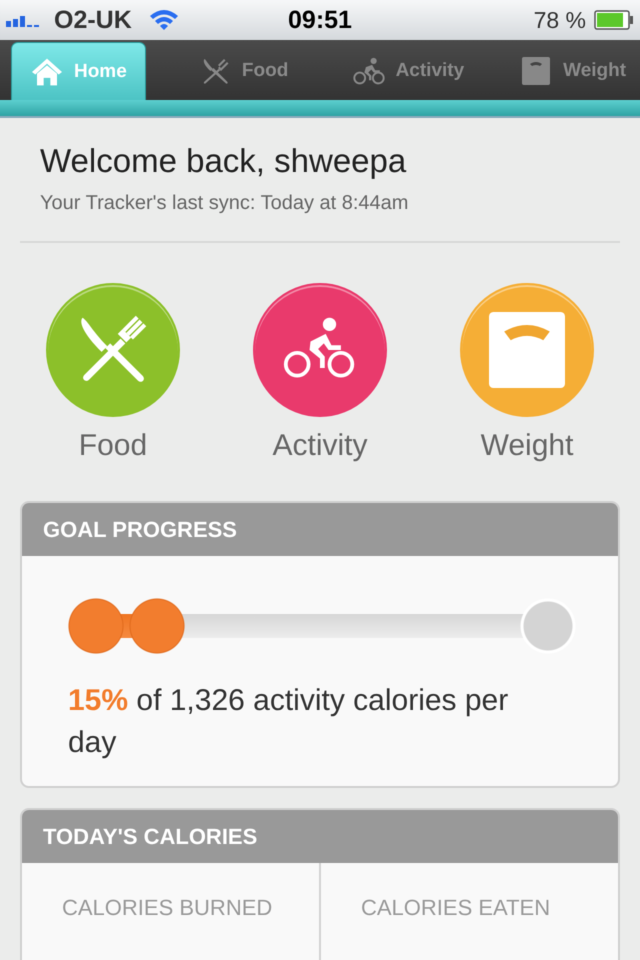 Image resolution: width=640 pixels, height=960 pixels. Describe the element at coordinates (527, 446) in the screenshot. I see `shortcut-label: Weight` at that location.